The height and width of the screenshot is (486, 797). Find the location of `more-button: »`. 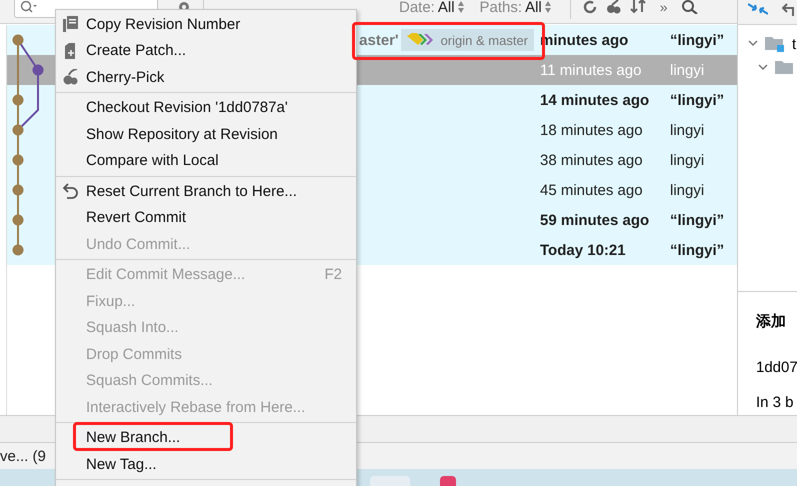

more-button: » is located at coordinates (664, 7).